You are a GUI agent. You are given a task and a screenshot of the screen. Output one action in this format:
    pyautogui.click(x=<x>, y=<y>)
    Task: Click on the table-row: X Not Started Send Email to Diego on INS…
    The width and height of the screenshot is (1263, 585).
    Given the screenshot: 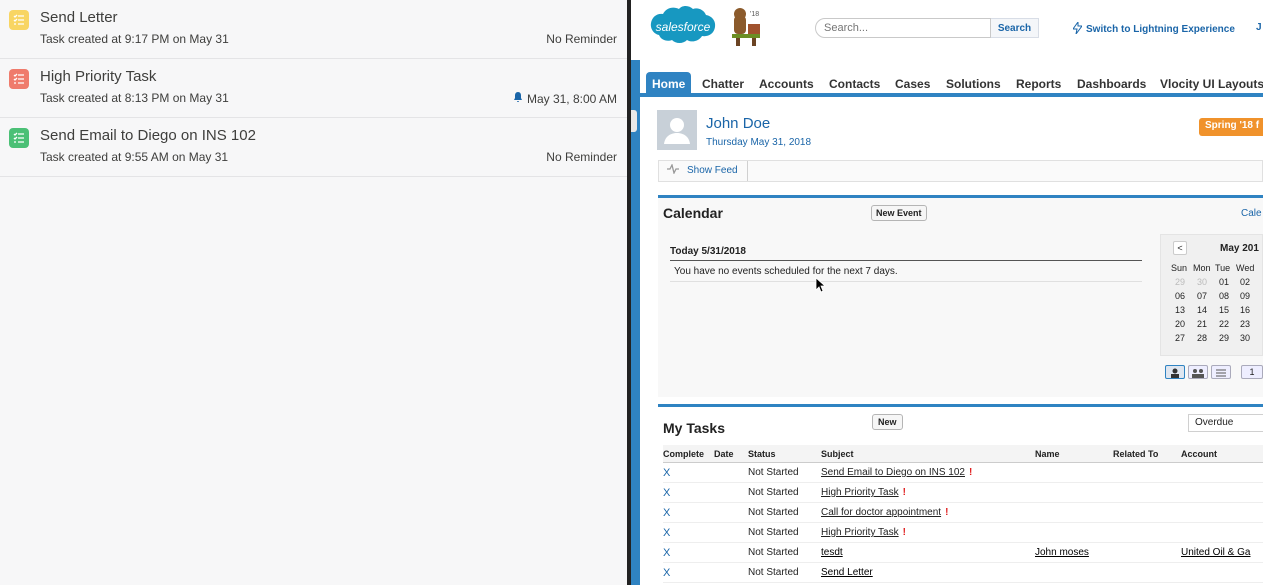 What is the action you would take?
    pyautogui.click(x=963, y=473)
    